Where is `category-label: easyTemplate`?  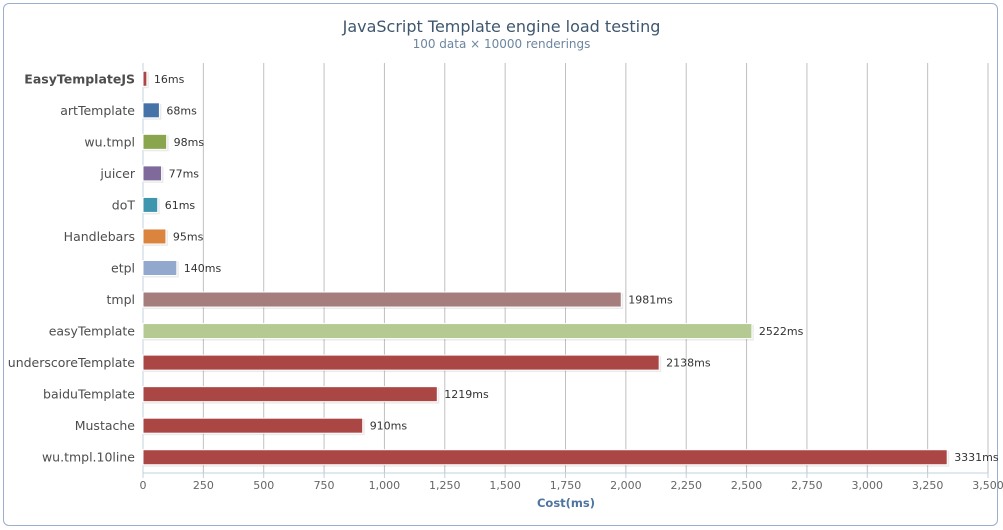
category-label: easyTemplate is located at coordinates (92, 331).